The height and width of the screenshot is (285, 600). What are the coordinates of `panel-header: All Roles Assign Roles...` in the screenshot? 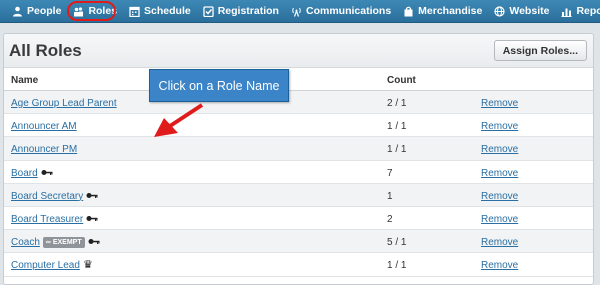 It's located at (298, 51).